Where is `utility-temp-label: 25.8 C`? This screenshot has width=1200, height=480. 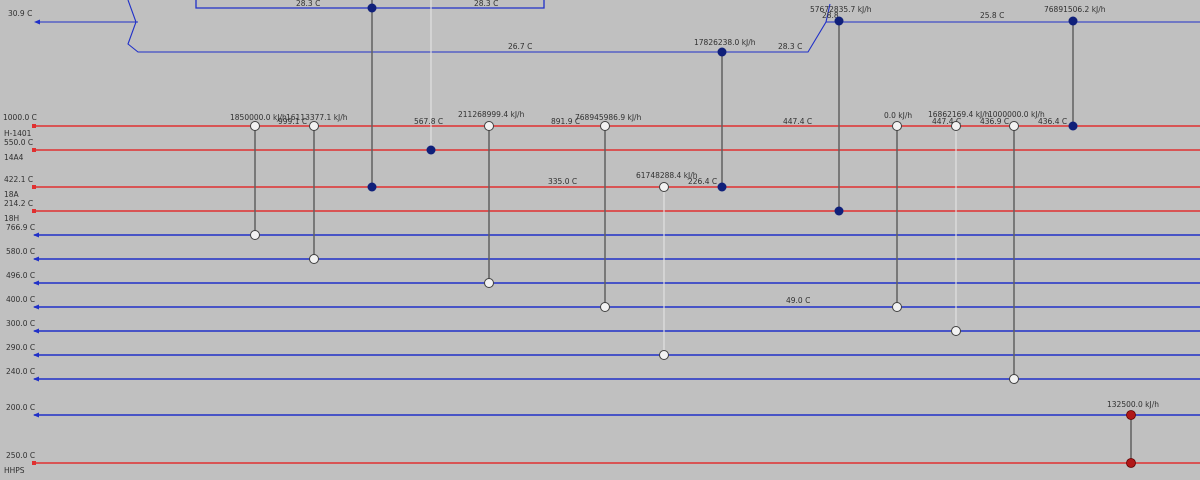
utility-temp-label: 25.8 C is located at coordinates (992, 15).